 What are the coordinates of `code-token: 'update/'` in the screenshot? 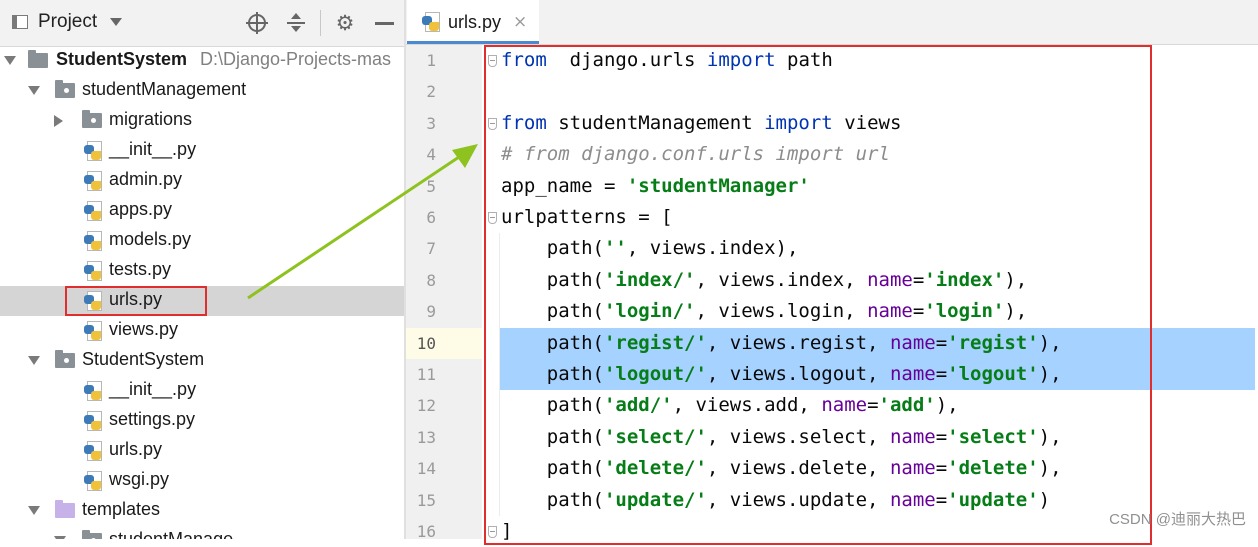 It's located at (655, 499).